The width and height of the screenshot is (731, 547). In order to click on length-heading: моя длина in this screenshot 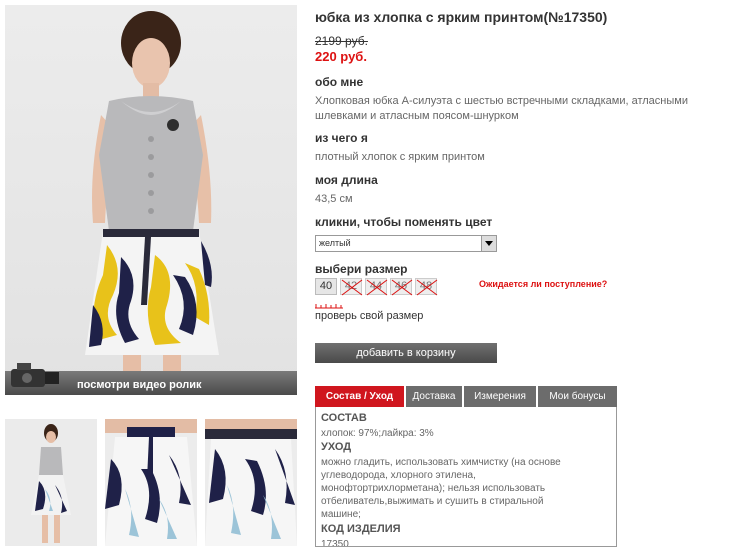, I will do `click(346, 180)`.